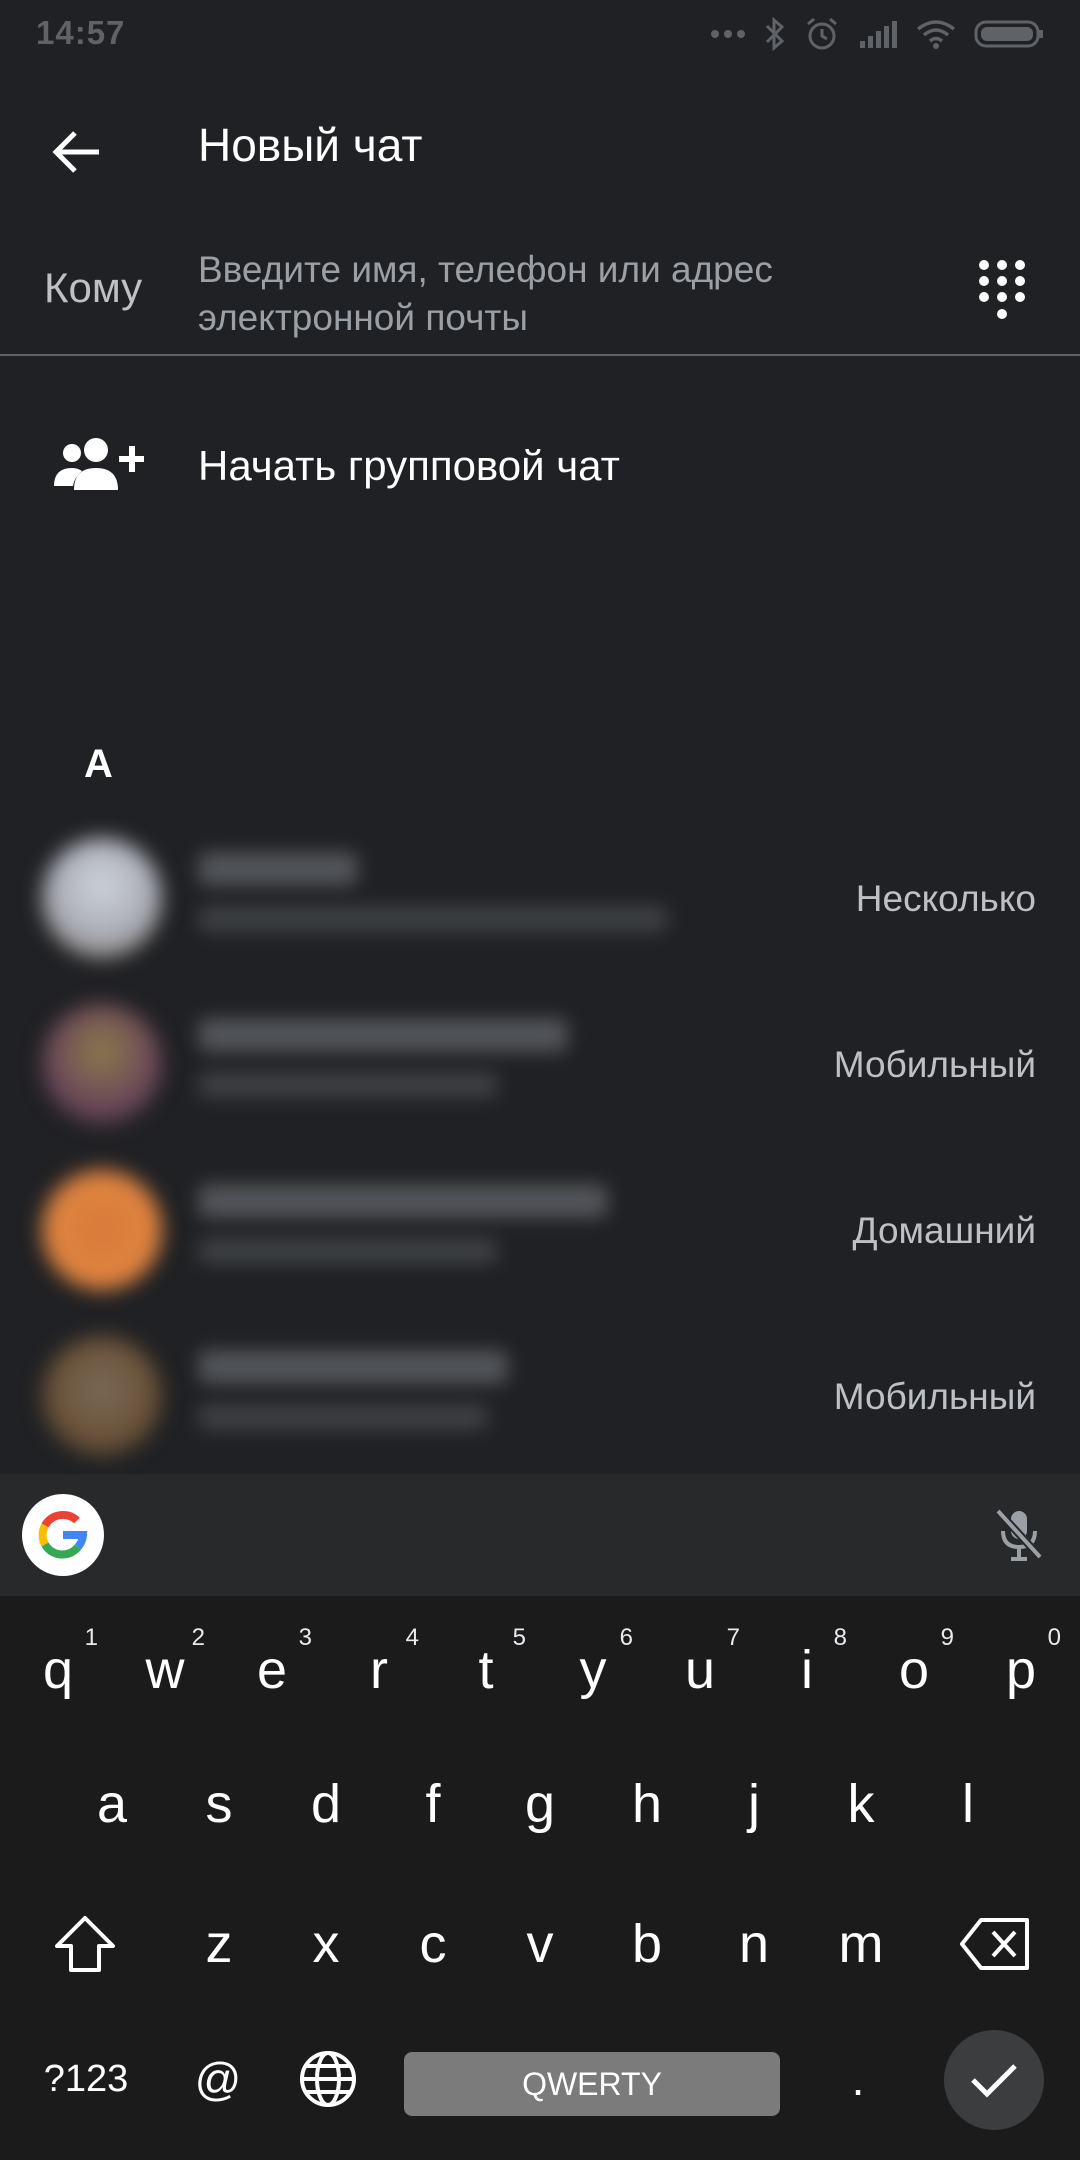  What do you see at coordinates (592, 2084) in the screenshot?
I see `space-bar: QWERTY` at bounding box center [592, 2084].